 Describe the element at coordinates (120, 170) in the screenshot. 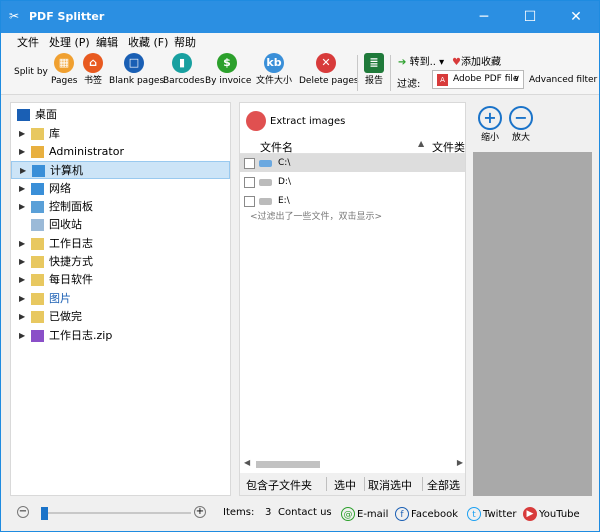

I see `tree-item-computer: ▶ 计算机` at that location.